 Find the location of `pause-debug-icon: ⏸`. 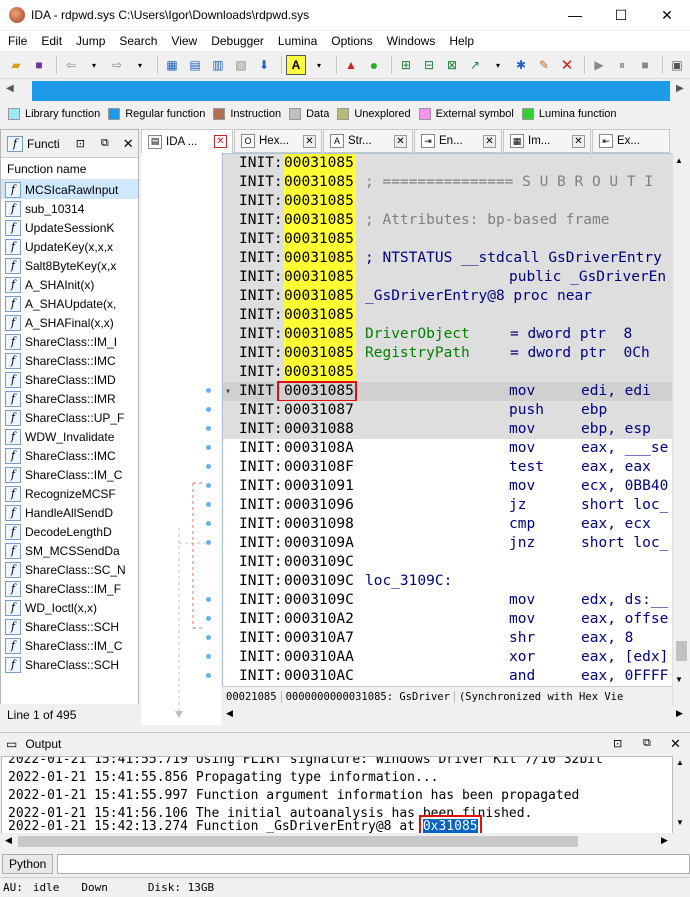

pause-debug-icon: ⏸ is located at coordinates (622, 65).